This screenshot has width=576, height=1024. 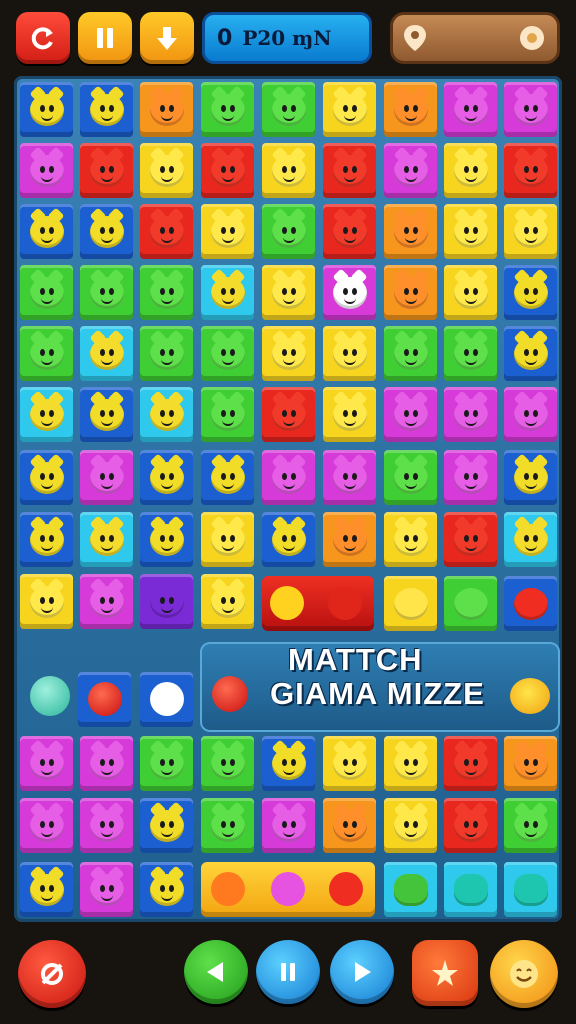 What do you see at coordinates (362, 972) in the screenshot?
I see `forward-button` at bounding box center [362, 972].